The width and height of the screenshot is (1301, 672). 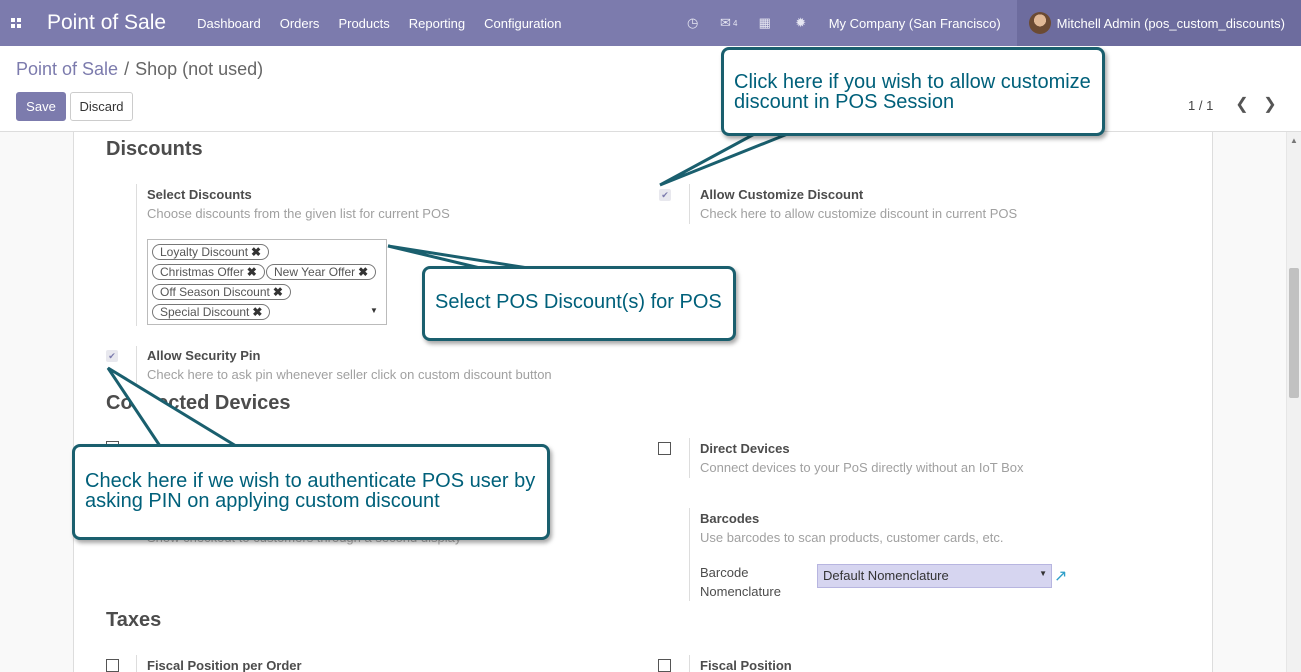 I want to click on scroll-up-icon: ▲, so click(x=1294, y=140).